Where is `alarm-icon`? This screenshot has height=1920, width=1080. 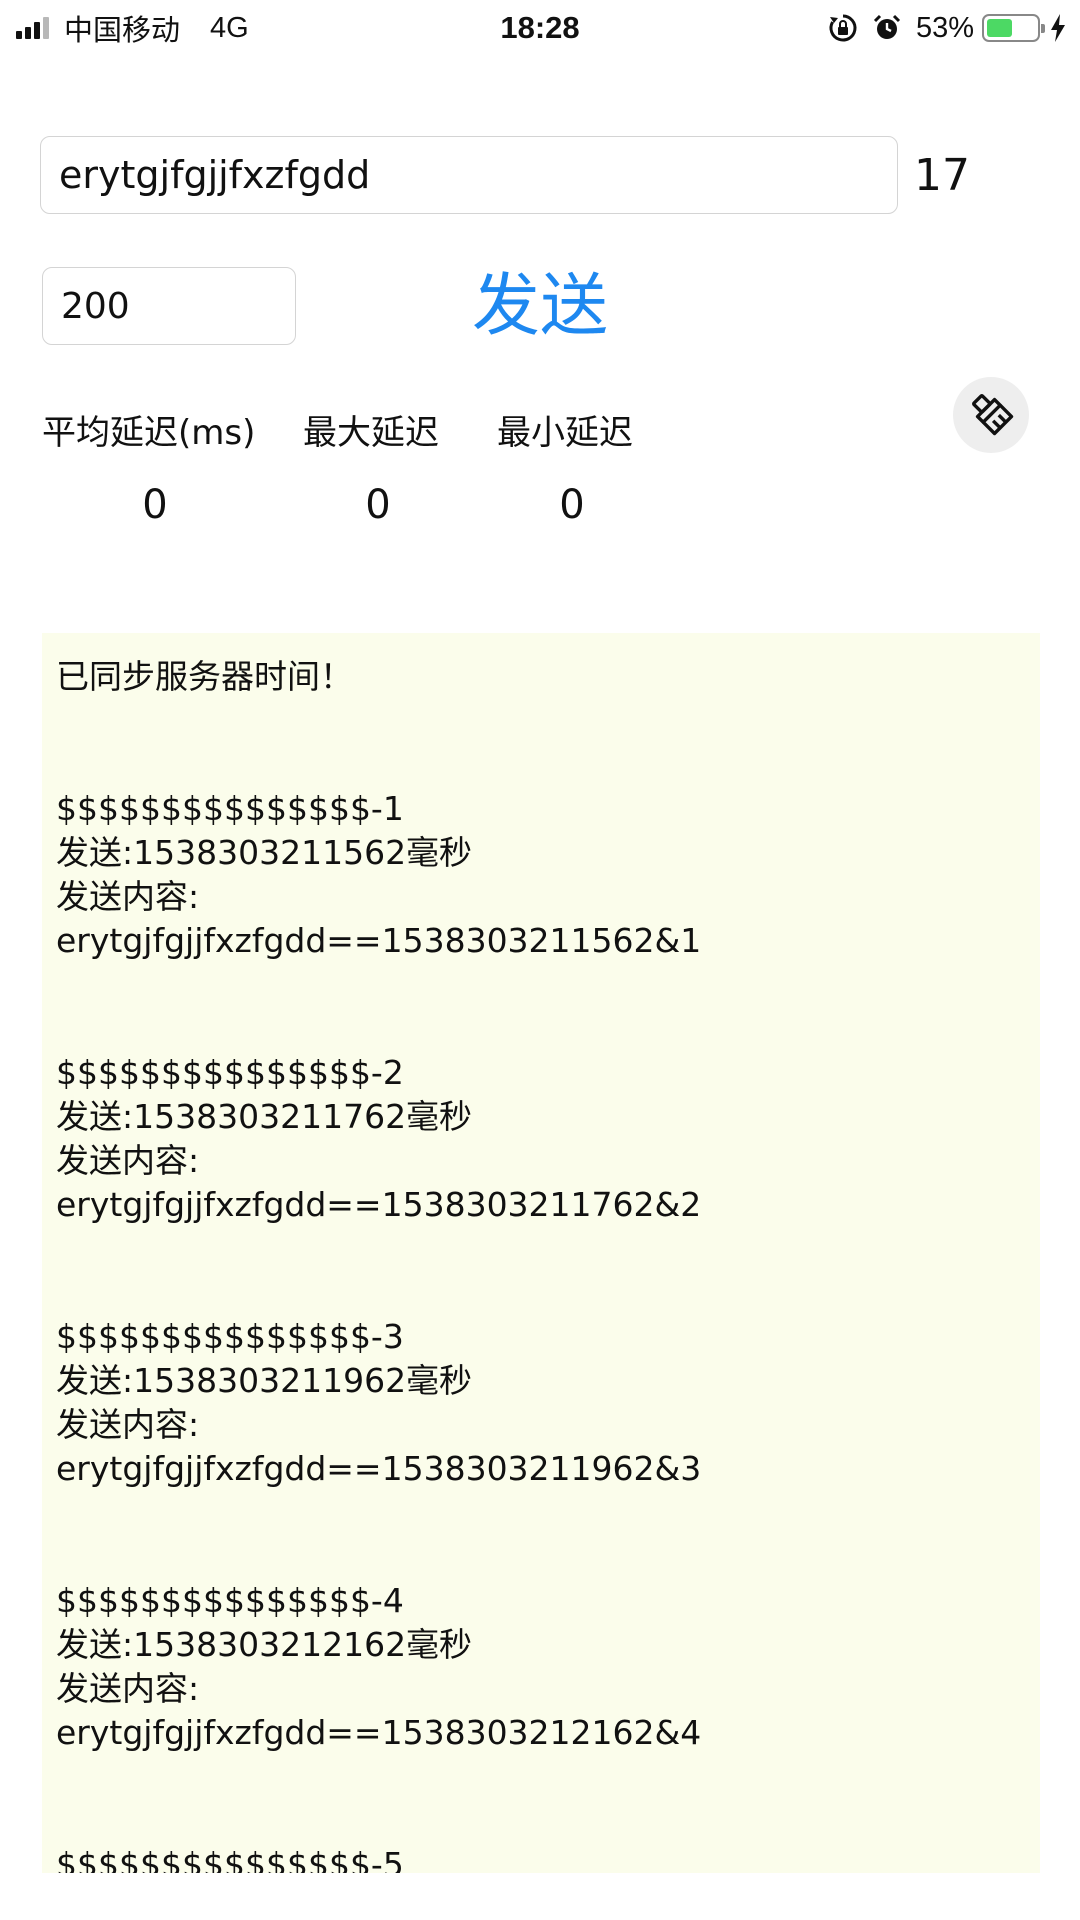
alarm-icon is located at coordinates (887, 28).